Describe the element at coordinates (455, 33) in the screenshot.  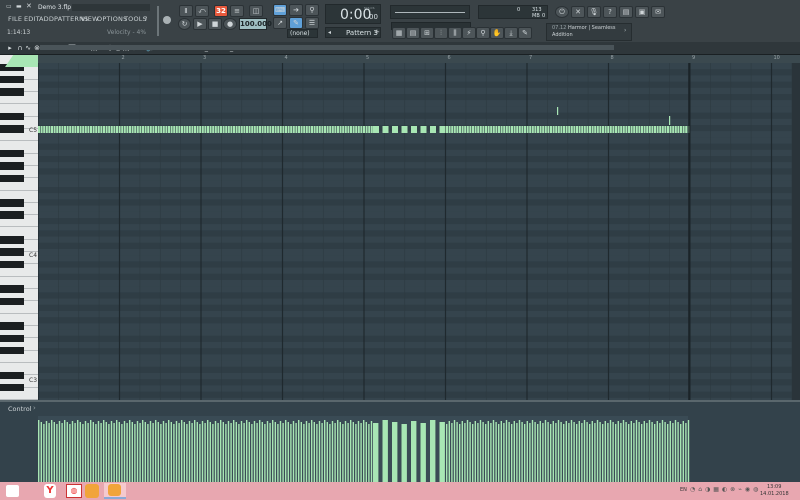
I see `channel-settings-button: ⫼` at that location.